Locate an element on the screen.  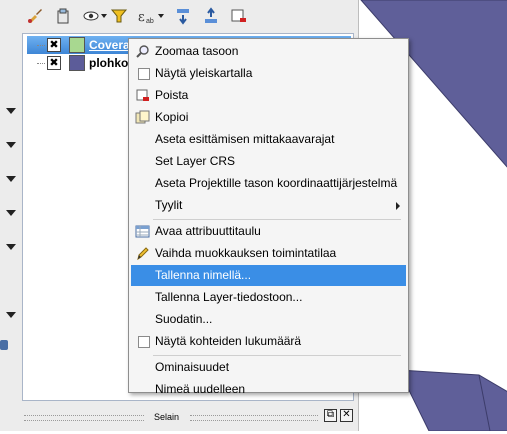
float-dock-button: ⧉ is located at coordinates (330, 415).